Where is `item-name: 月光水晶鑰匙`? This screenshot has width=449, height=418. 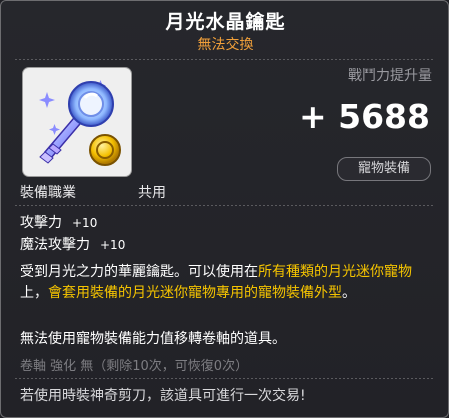
item-name: 月光水晶鑰匙 is located at coordinates (225, 22).